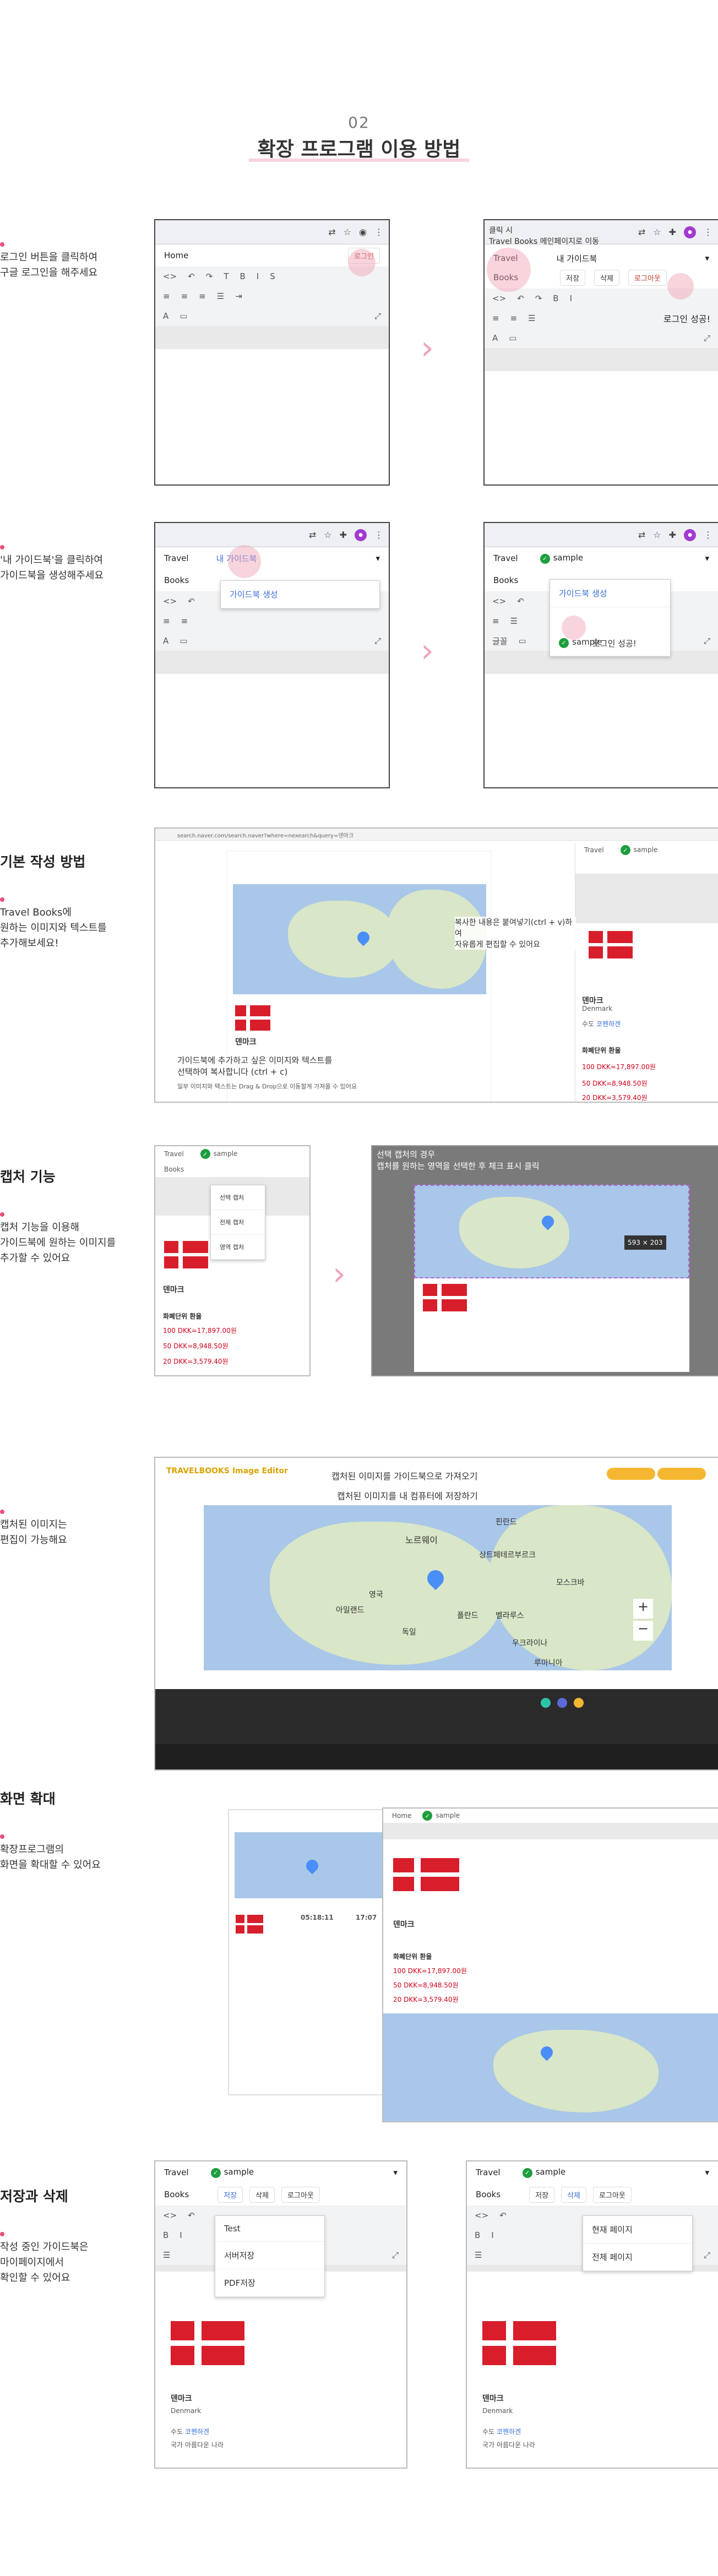  I want to click on save-menu-item: 서버저장, so click(269, 2255).